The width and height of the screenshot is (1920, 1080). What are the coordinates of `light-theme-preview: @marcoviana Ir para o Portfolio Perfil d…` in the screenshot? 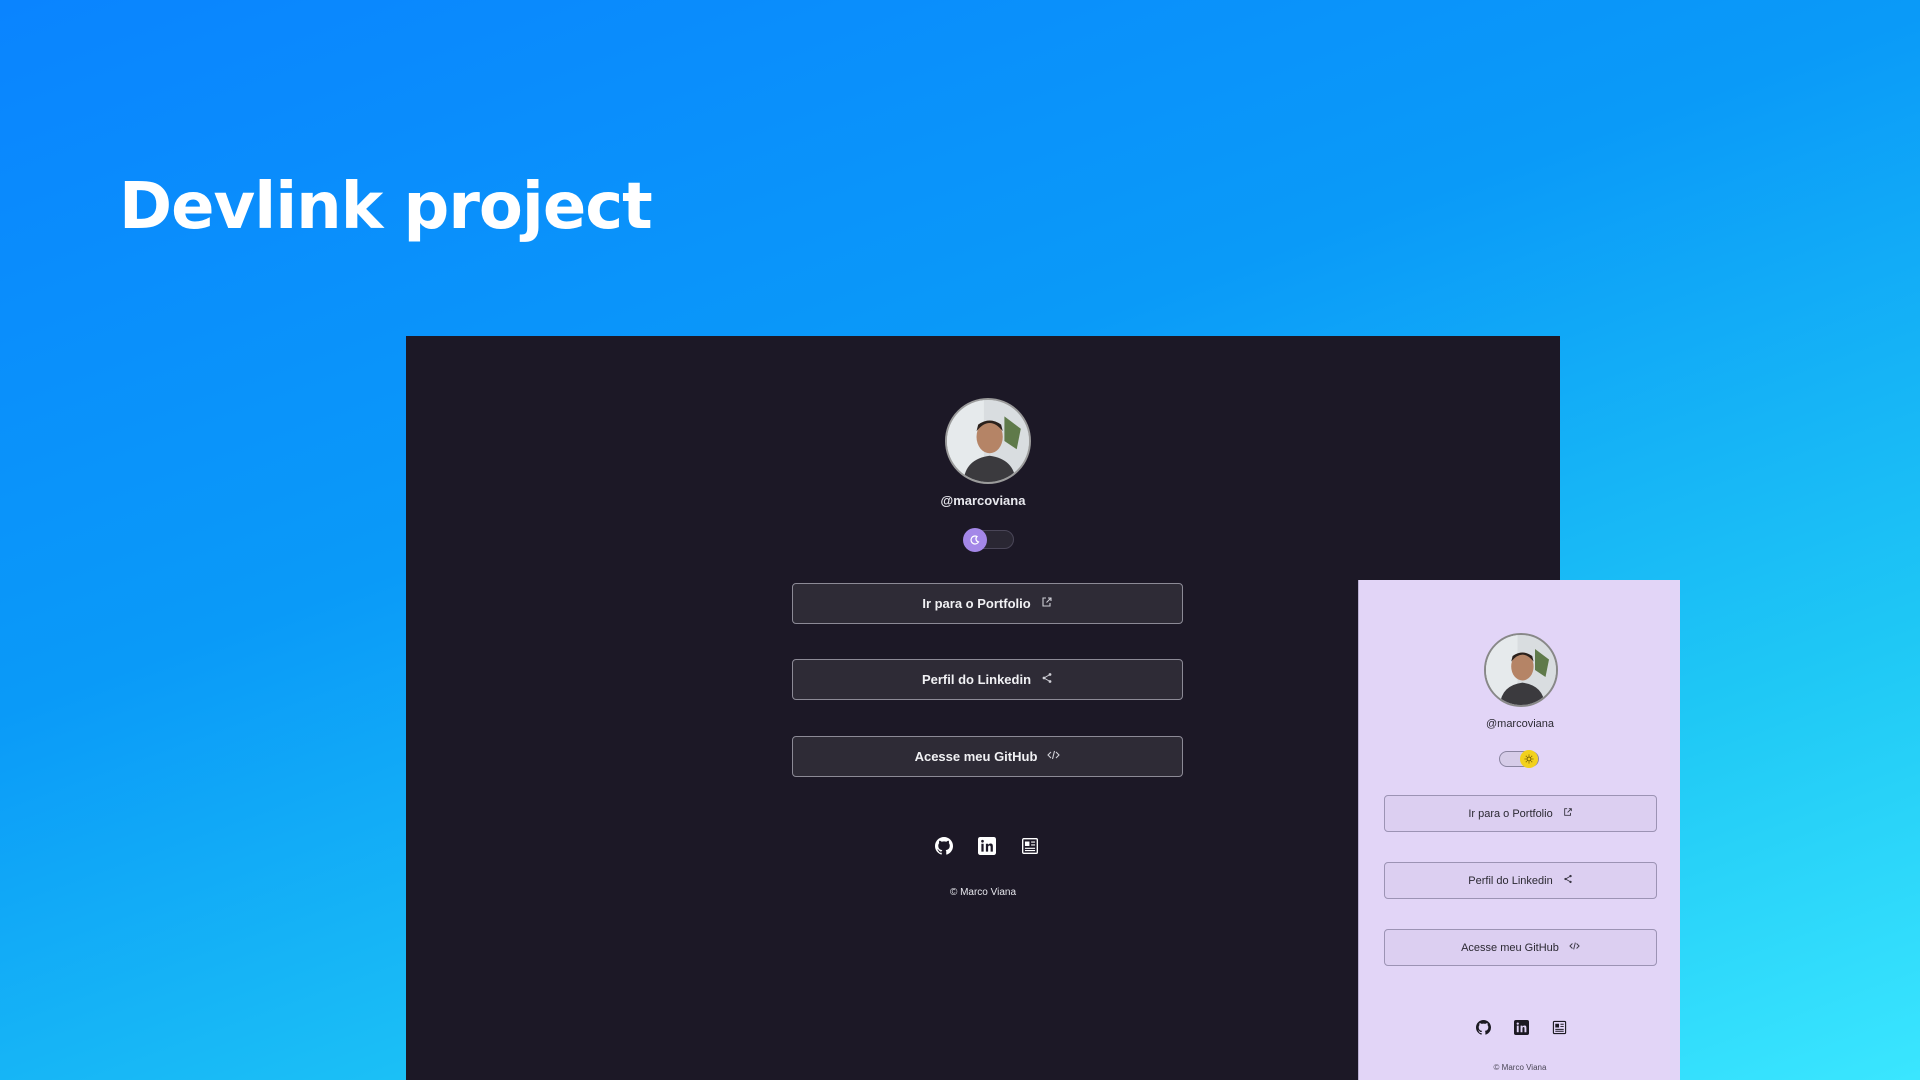 It's located at (1519, 830).